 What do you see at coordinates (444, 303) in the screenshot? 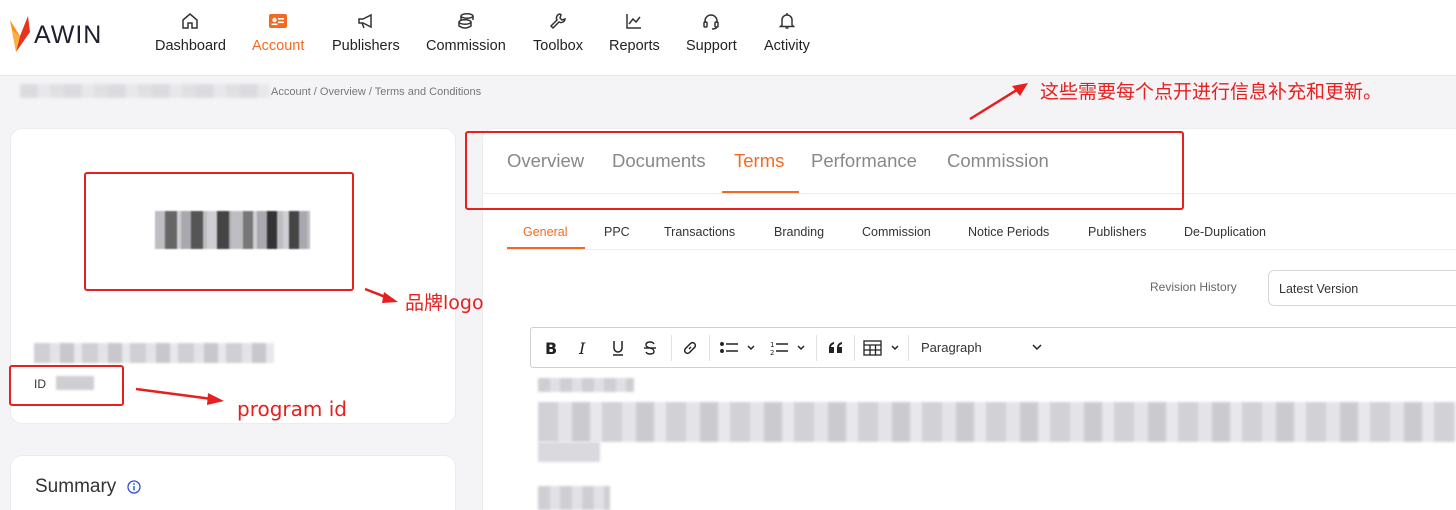
I see `annotation-logo-note: 品牌logo` at bounding box center [444, 303].